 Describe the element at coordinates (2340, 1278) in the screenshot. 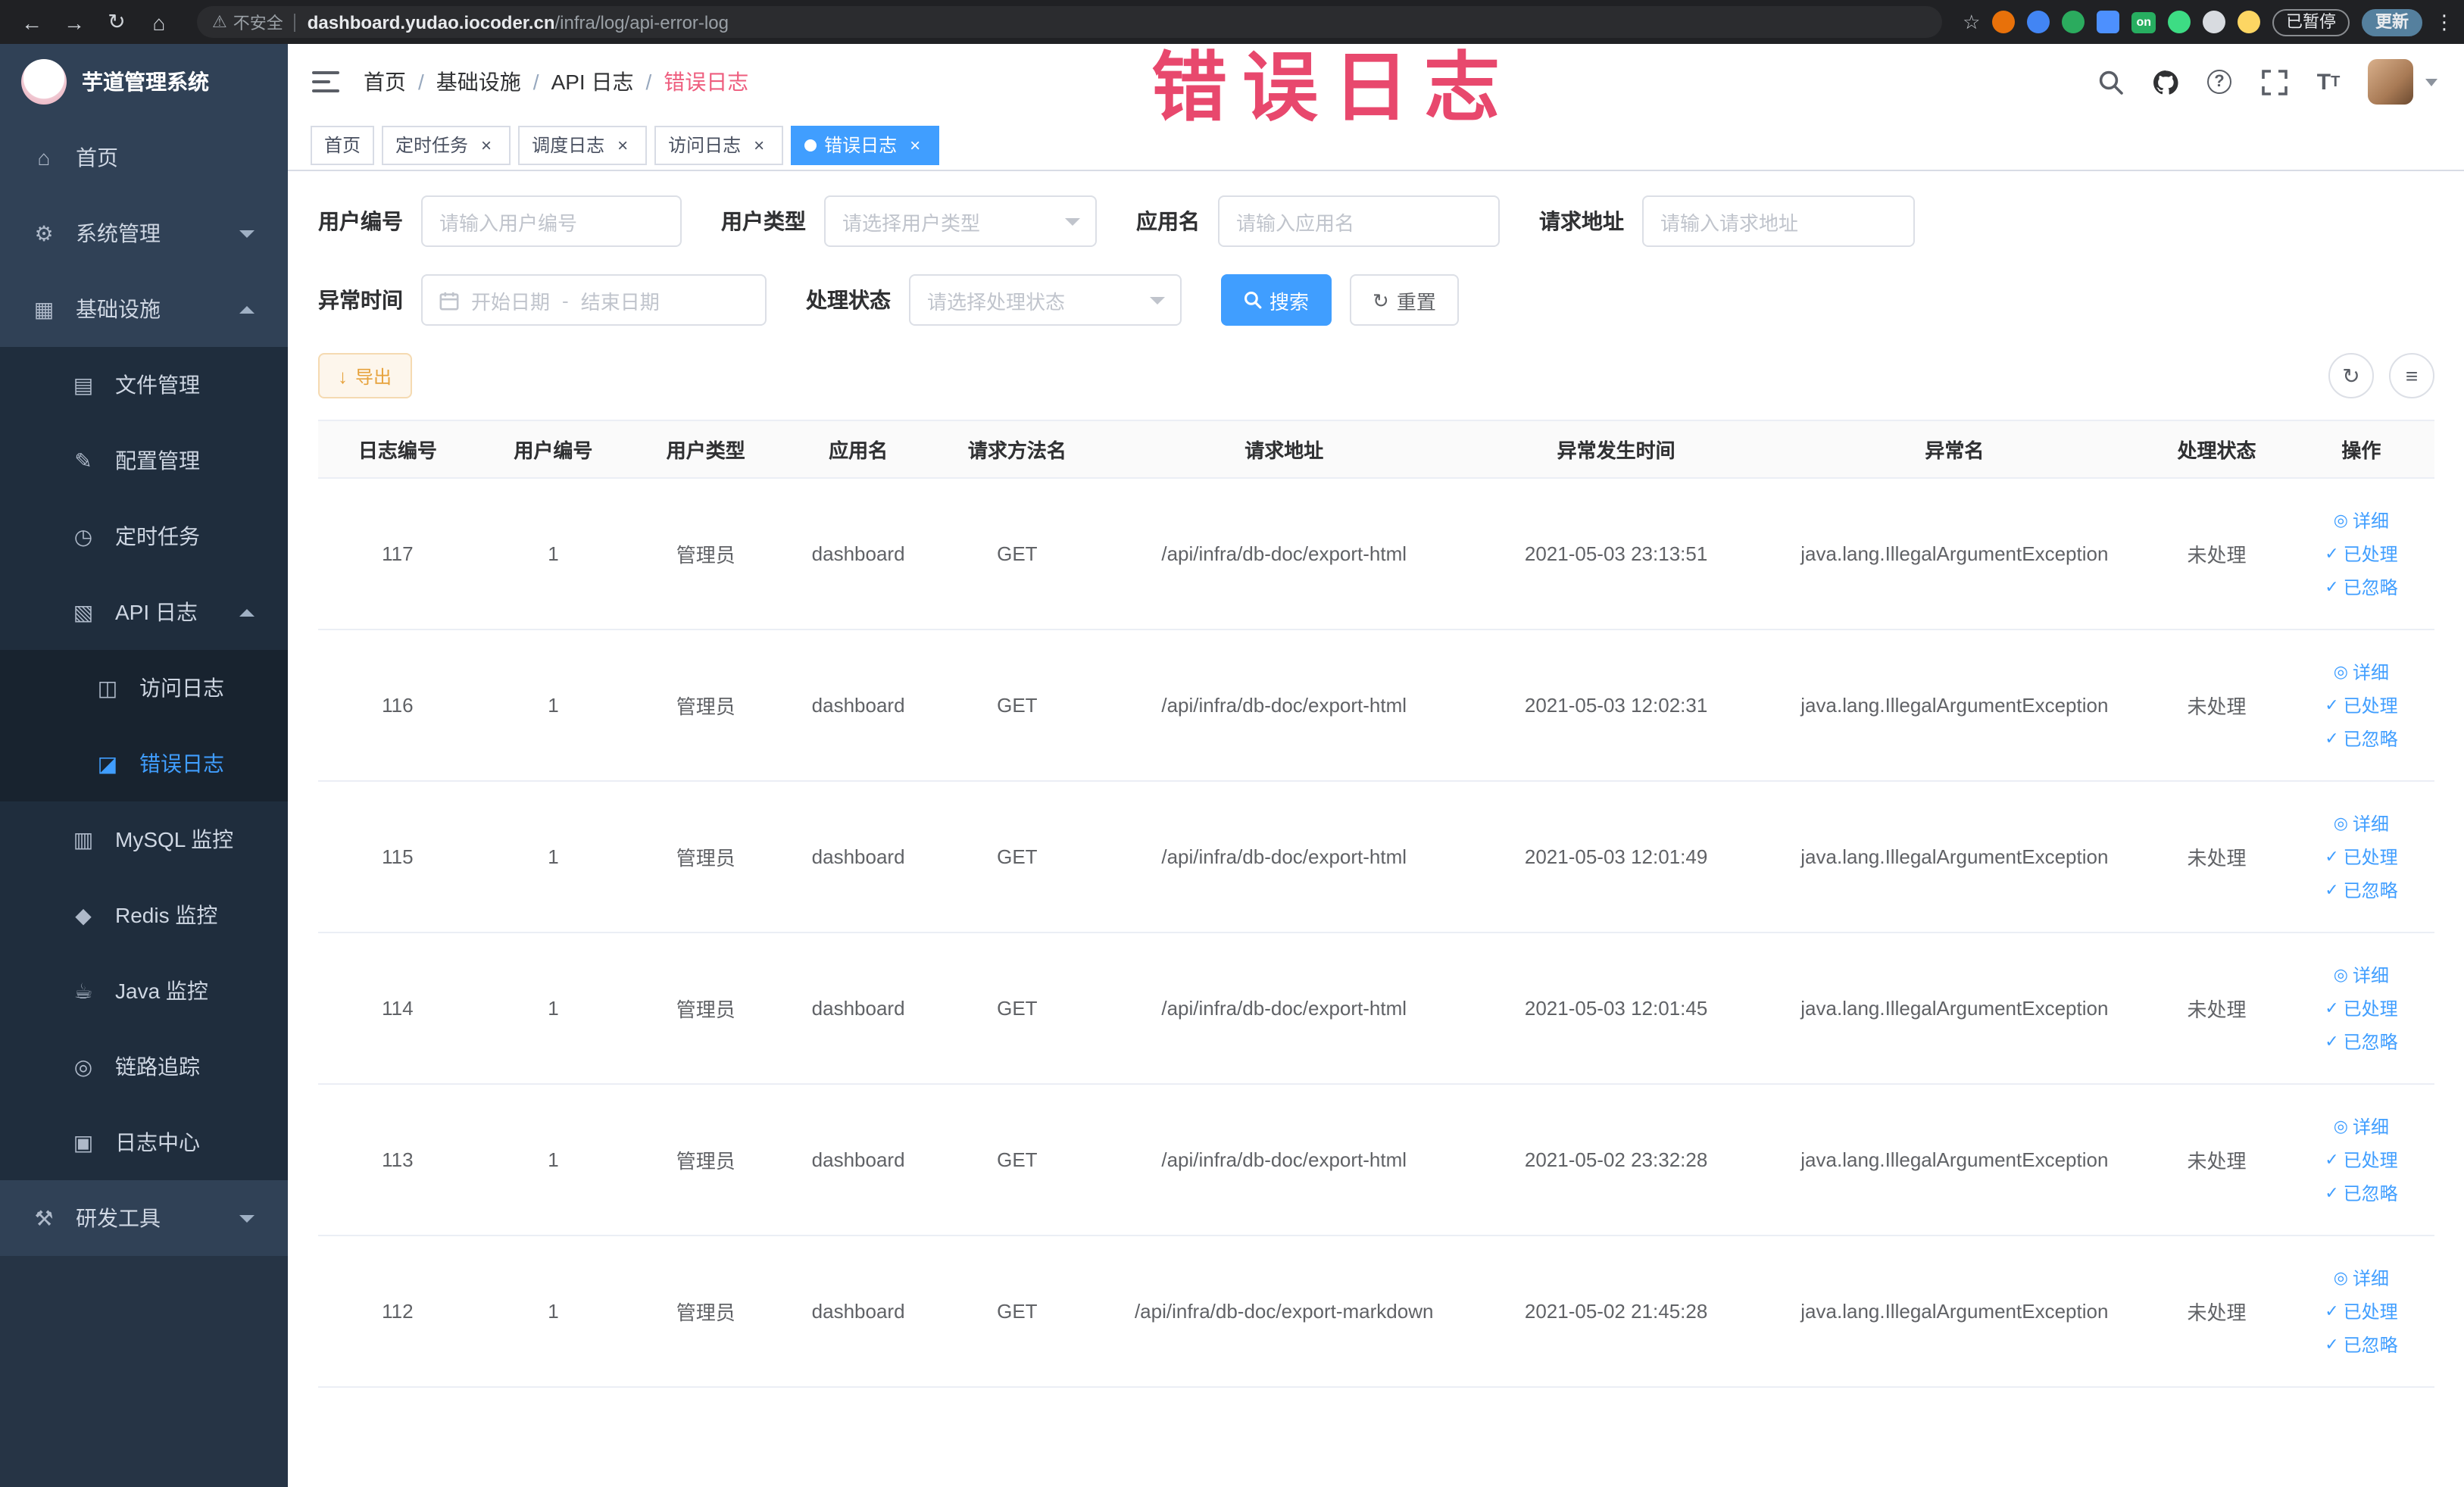

I see `eye-icon: ◎` at that location.